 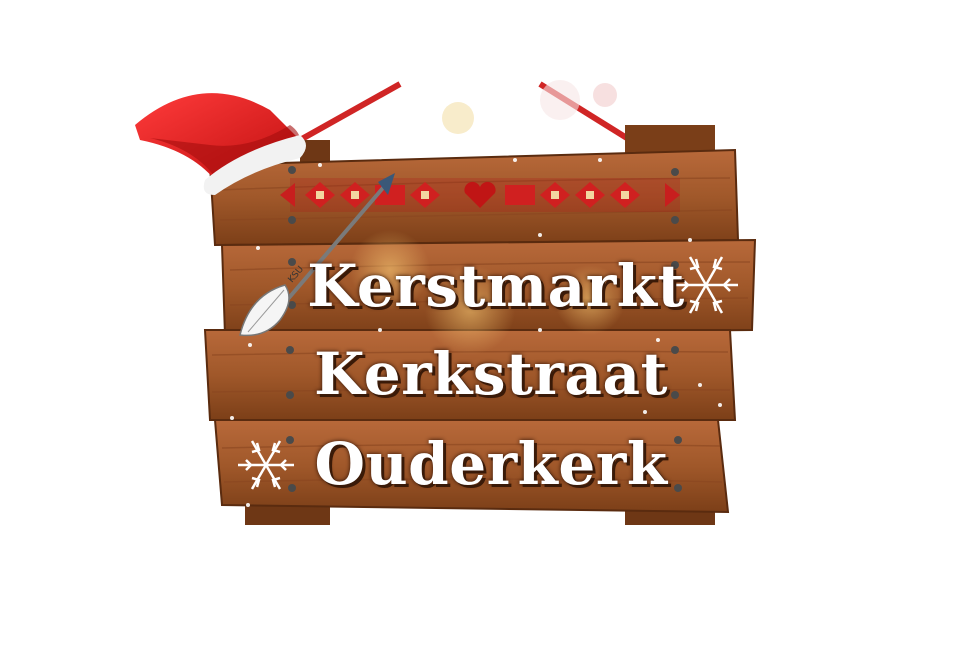 I want to click on hanging-ribbon, so click(x=465, y=111).